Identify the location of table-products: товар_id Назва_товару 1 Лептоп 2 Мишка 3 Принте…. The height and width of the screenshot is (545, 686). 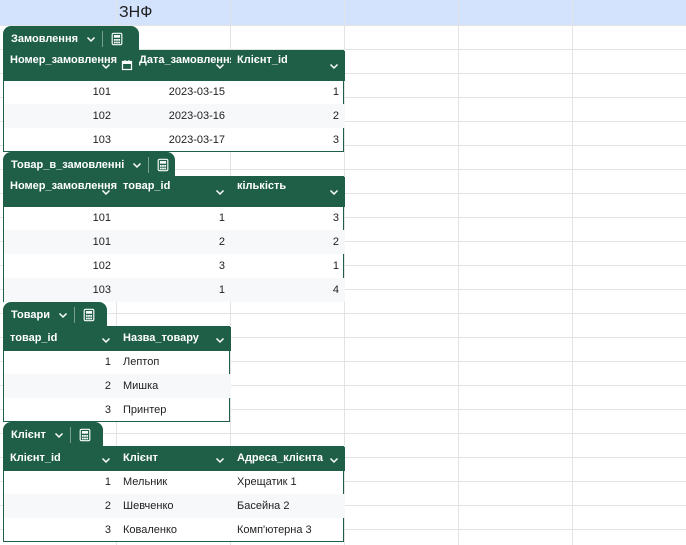
(117, 374).